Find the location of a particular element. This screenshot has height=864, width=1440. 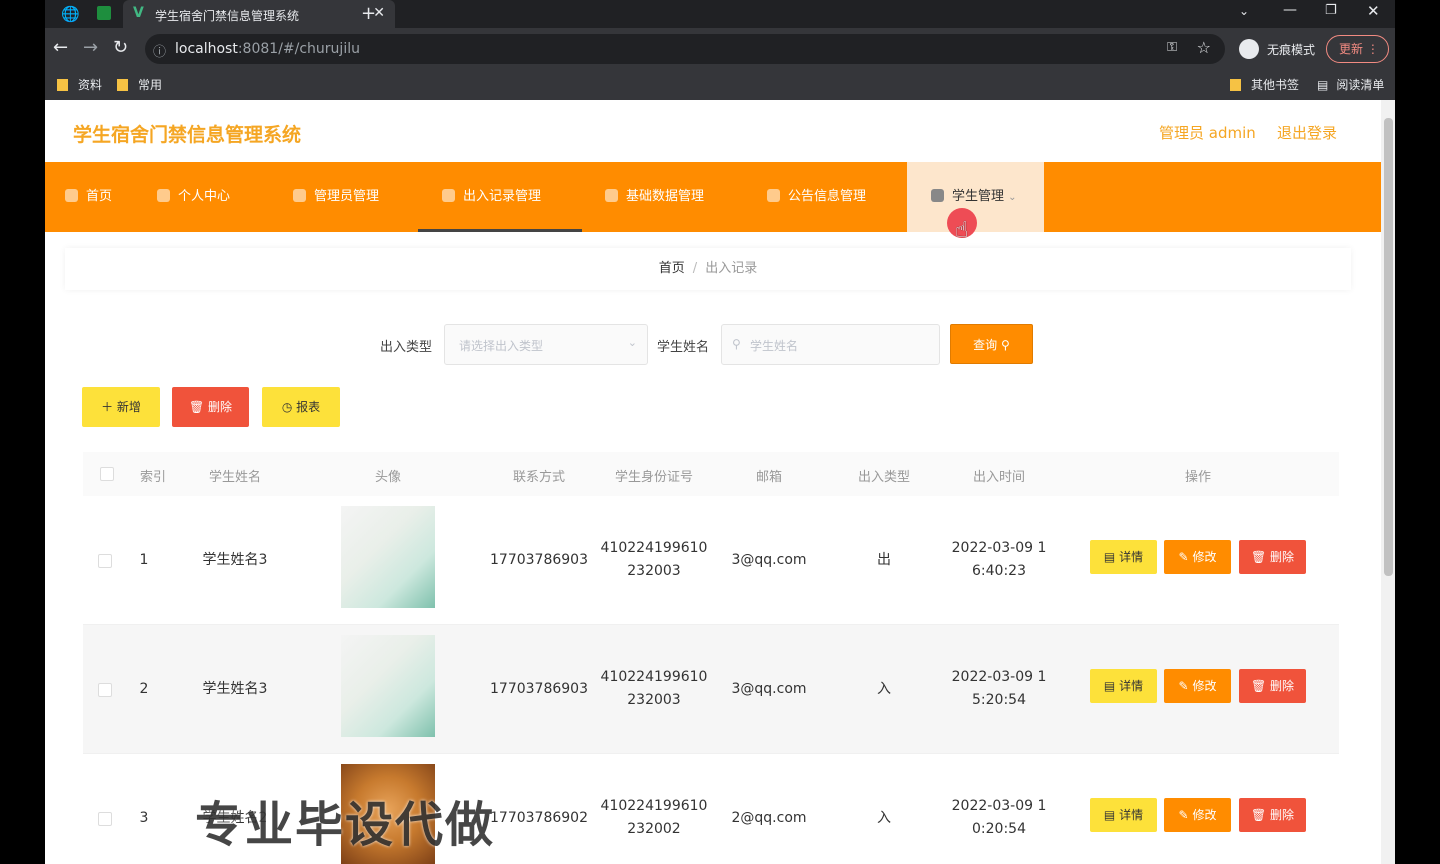

watermark-overlay: 专业毕设代做 is located at coordinates (345, 825).